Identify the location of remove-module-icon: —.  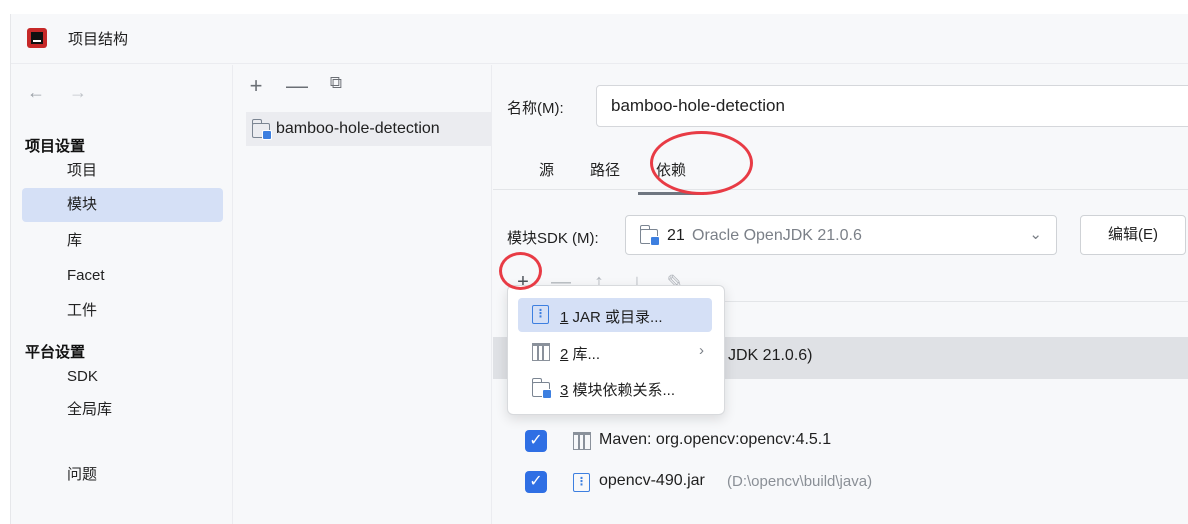
(297, 86).